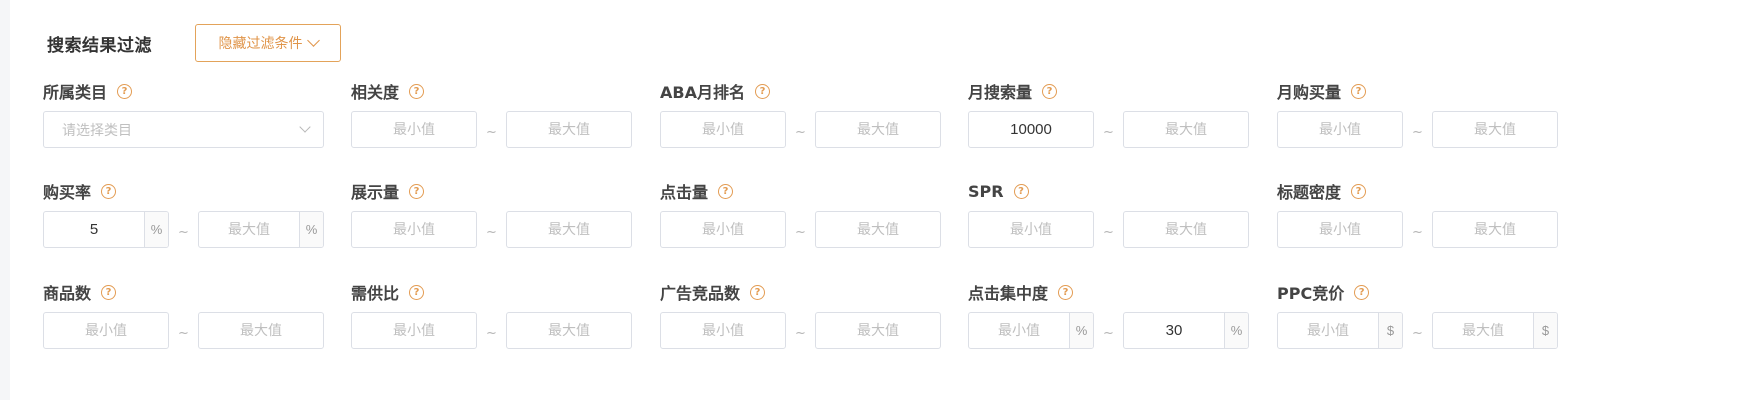 The image size is (1738, 400). Describe the element at coordinates (1000, 92) in the screenshot. I see `filter-label: 月搜索量` at that location.